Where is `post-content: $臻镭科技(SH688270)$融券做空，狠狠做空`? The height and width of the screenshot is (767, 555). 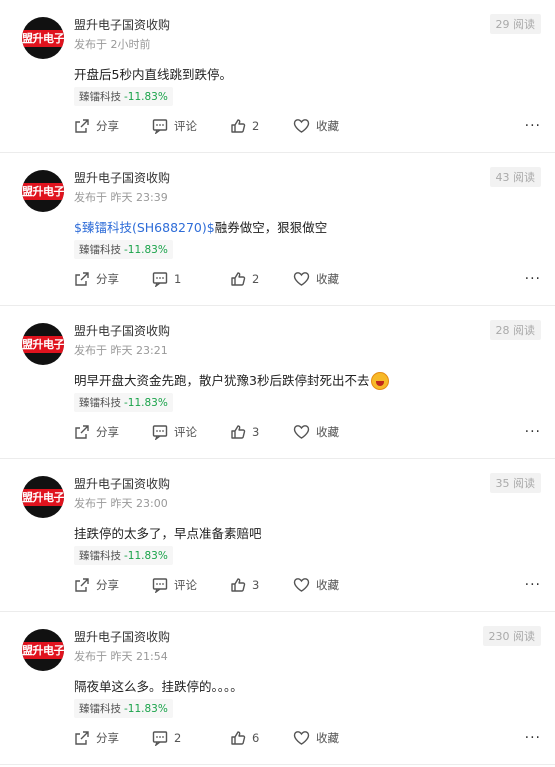
post-content: $臻镭科技(SH688270)$融券做空，狠狠做空 is located at coordinates (200, 226).